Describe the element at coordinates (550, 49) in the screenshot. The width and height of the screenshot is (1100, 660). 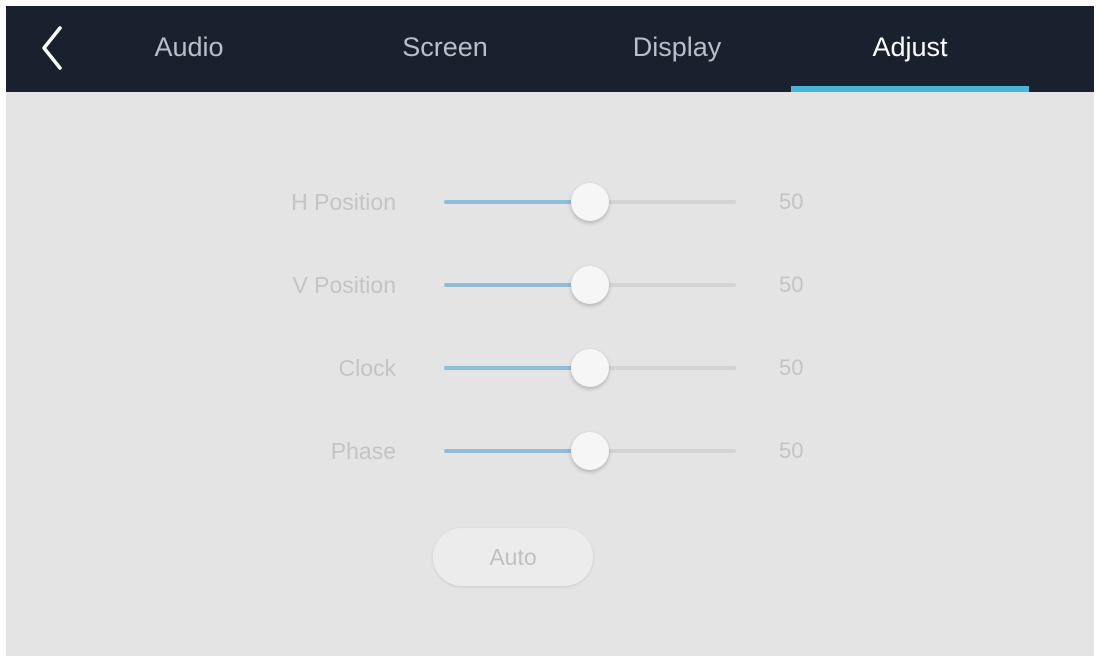
I see `tab-bar: Audio Screen Display Adjust` at that location.